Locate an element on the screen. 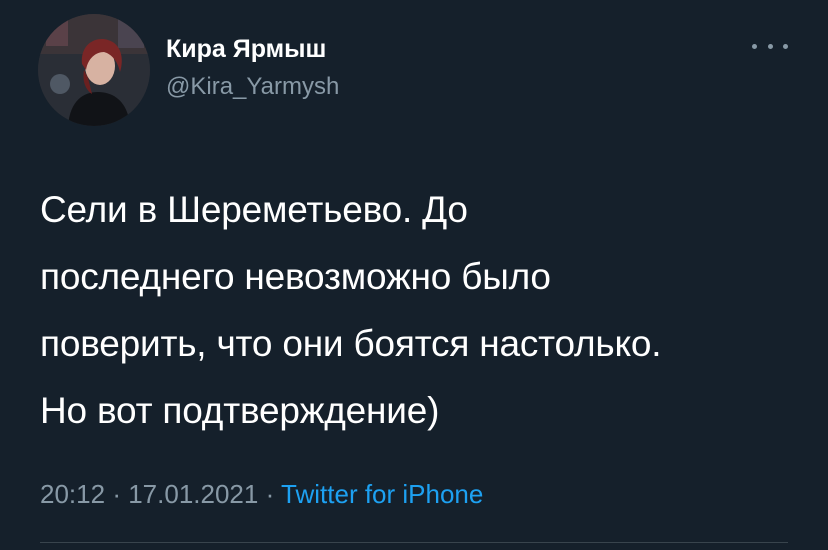 This screenshot has width=828, height=550. tweet-text-line: Сели в Шереметьево. До is located at coordinates (254, 209).